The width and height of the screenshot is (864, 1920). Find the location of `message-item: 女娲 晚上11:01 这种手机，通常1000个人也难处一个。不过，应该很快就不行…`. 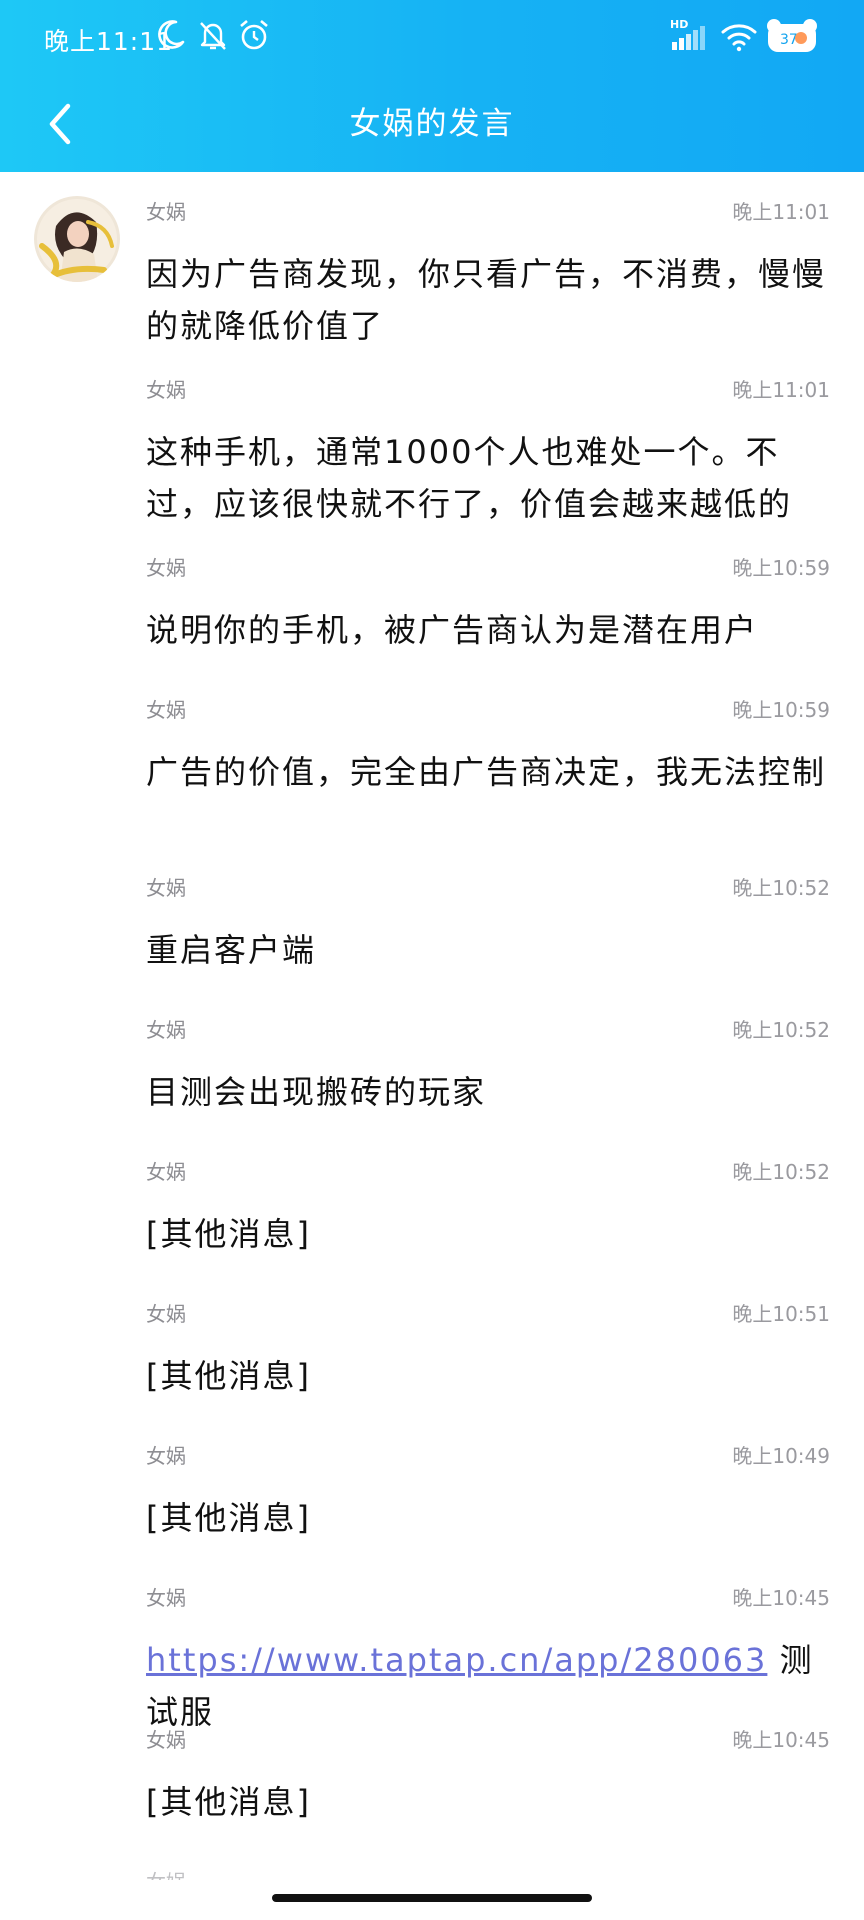

message-item: 女娲 晚上11:01 这种手机，通常1000个人也难处一个。不过，应该很快就不行… is located at coordinates (488, 452).